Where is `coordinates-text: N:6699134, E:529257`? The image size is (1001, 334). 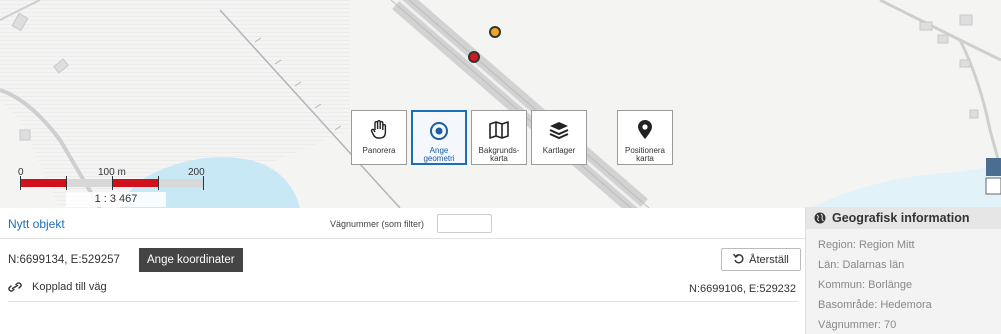 coordinates-text: N:6699134, E:529257 is located at coordinates (64, 260).